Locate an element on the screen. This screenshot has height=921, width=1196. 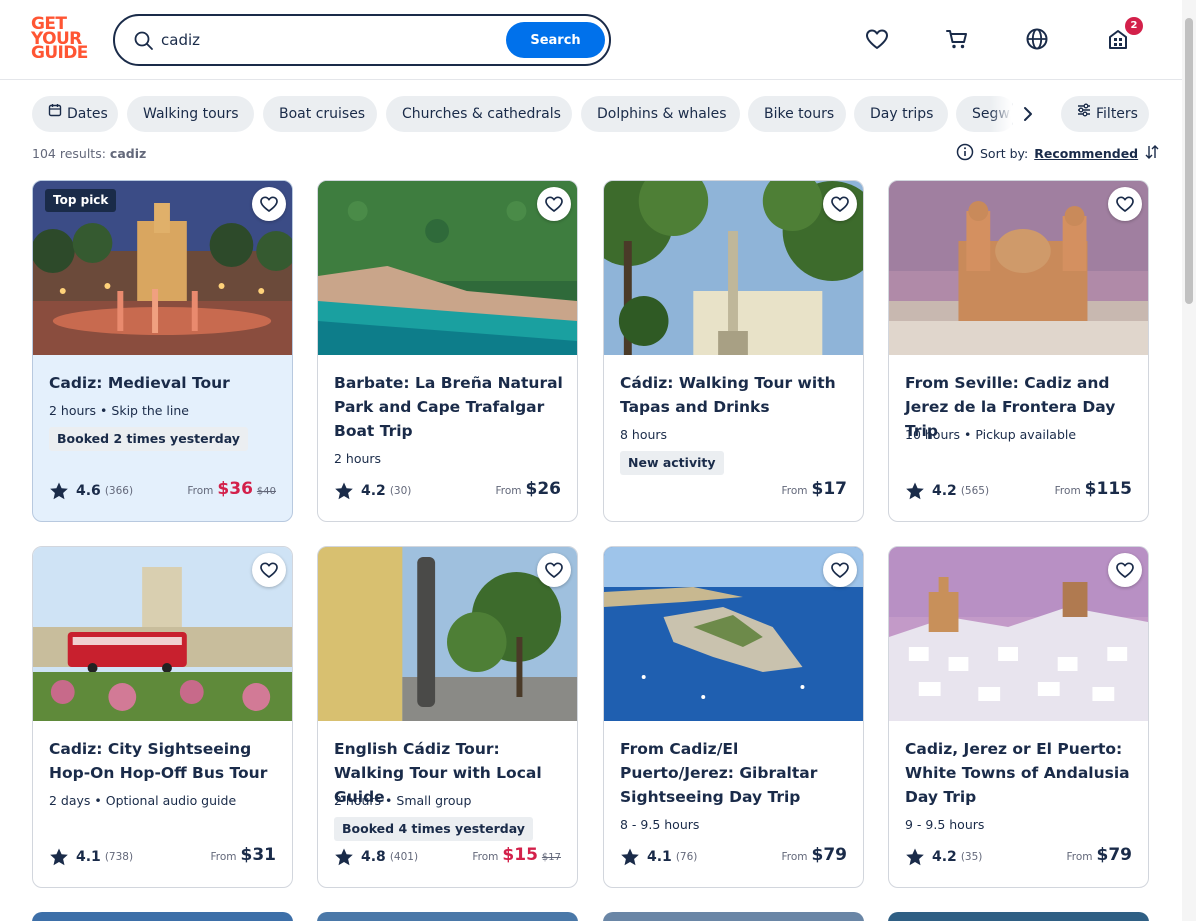
search-button: Search is located at coordinates (555, 40).